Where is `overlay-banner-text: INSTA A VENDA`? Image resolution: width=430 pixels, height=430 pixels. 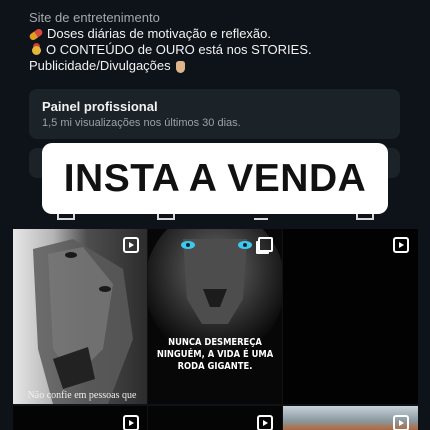 overlay-banner-text: INSTA A VENDA is located at coordinates (215, 178).